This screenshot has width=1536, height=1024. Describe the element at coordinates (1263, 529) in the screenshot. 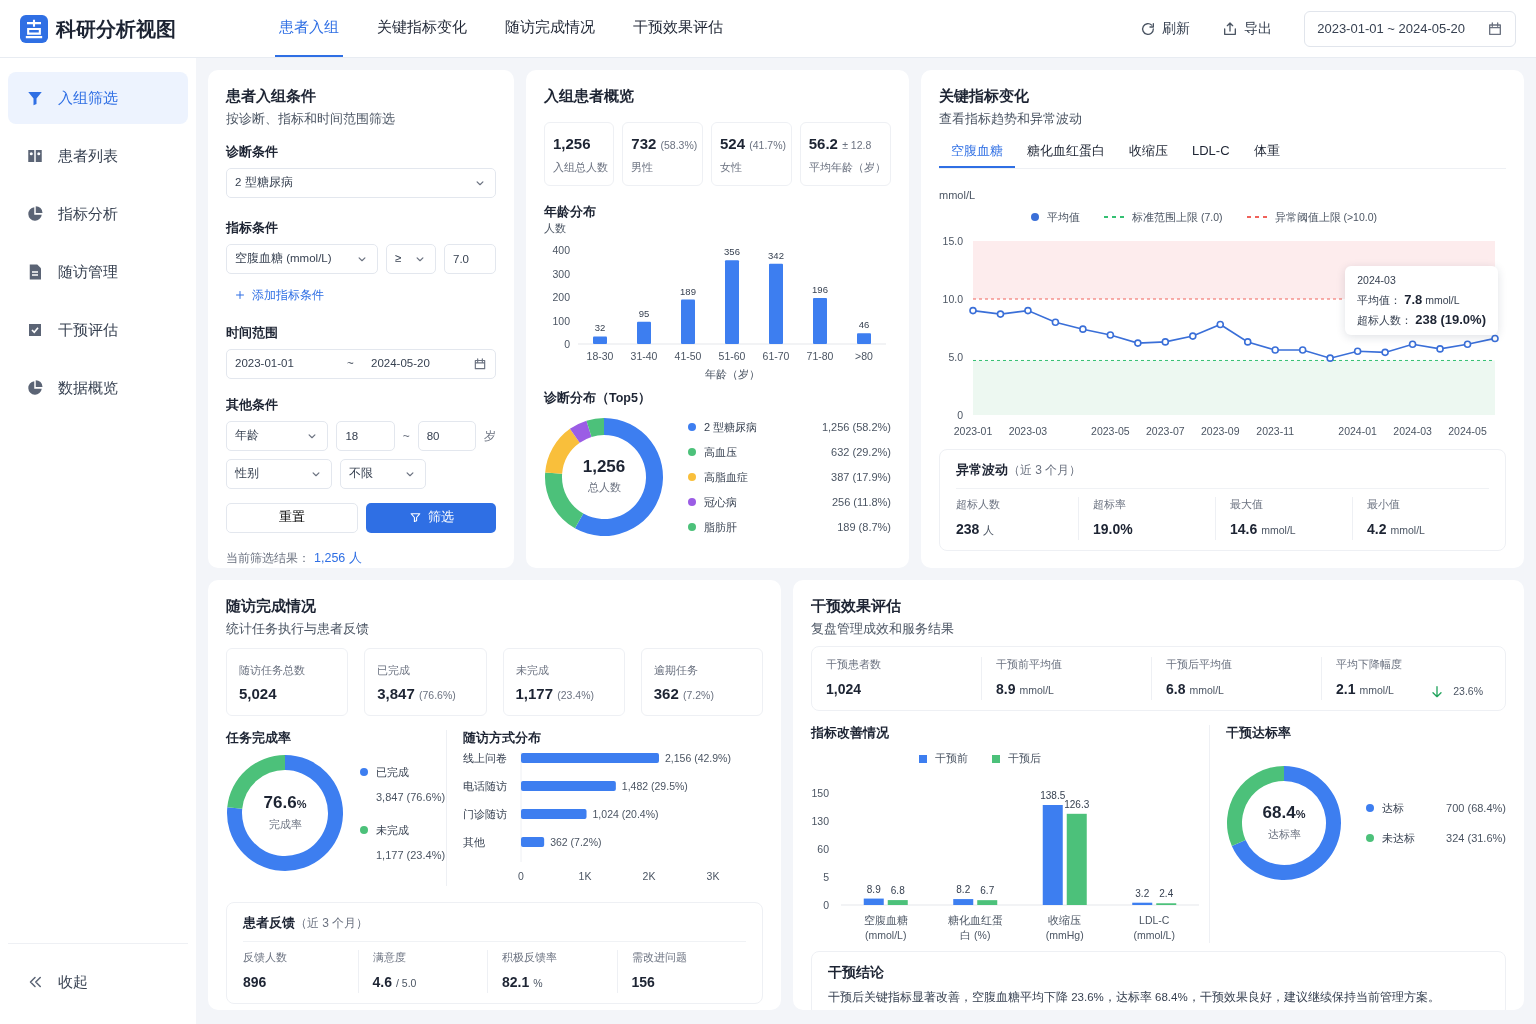

I see `stat-value: 14.6 mmol/L` at that location.